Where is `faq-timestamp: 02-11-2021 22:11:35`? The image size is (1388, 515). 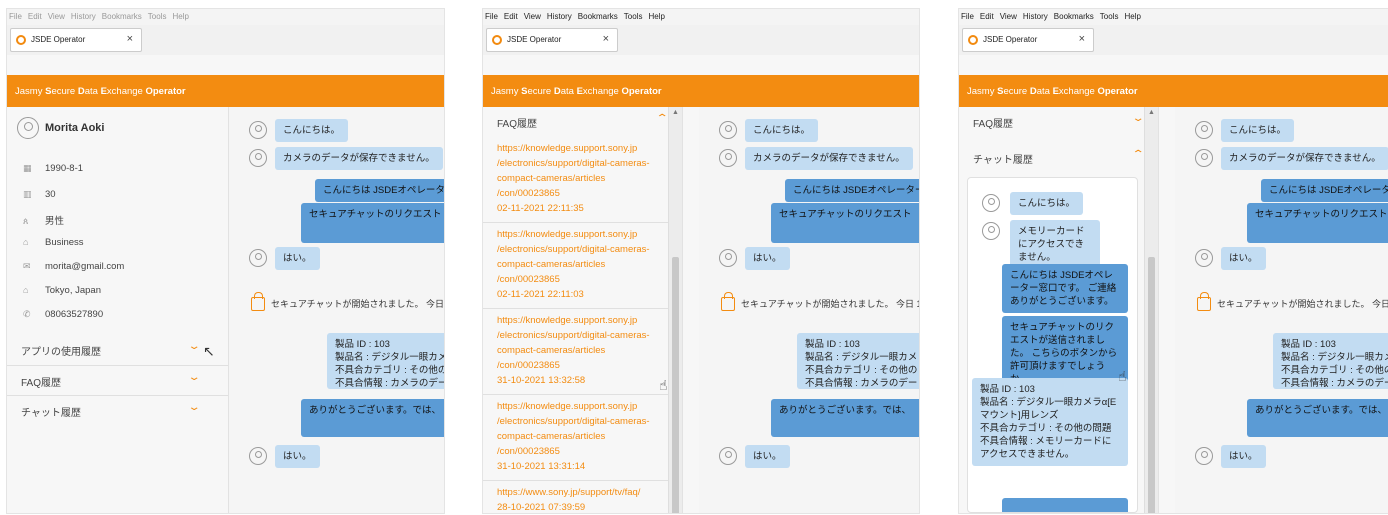 faq-timestamp: 02-11-2021 22:11:35 is located at coordinates (540, 208).